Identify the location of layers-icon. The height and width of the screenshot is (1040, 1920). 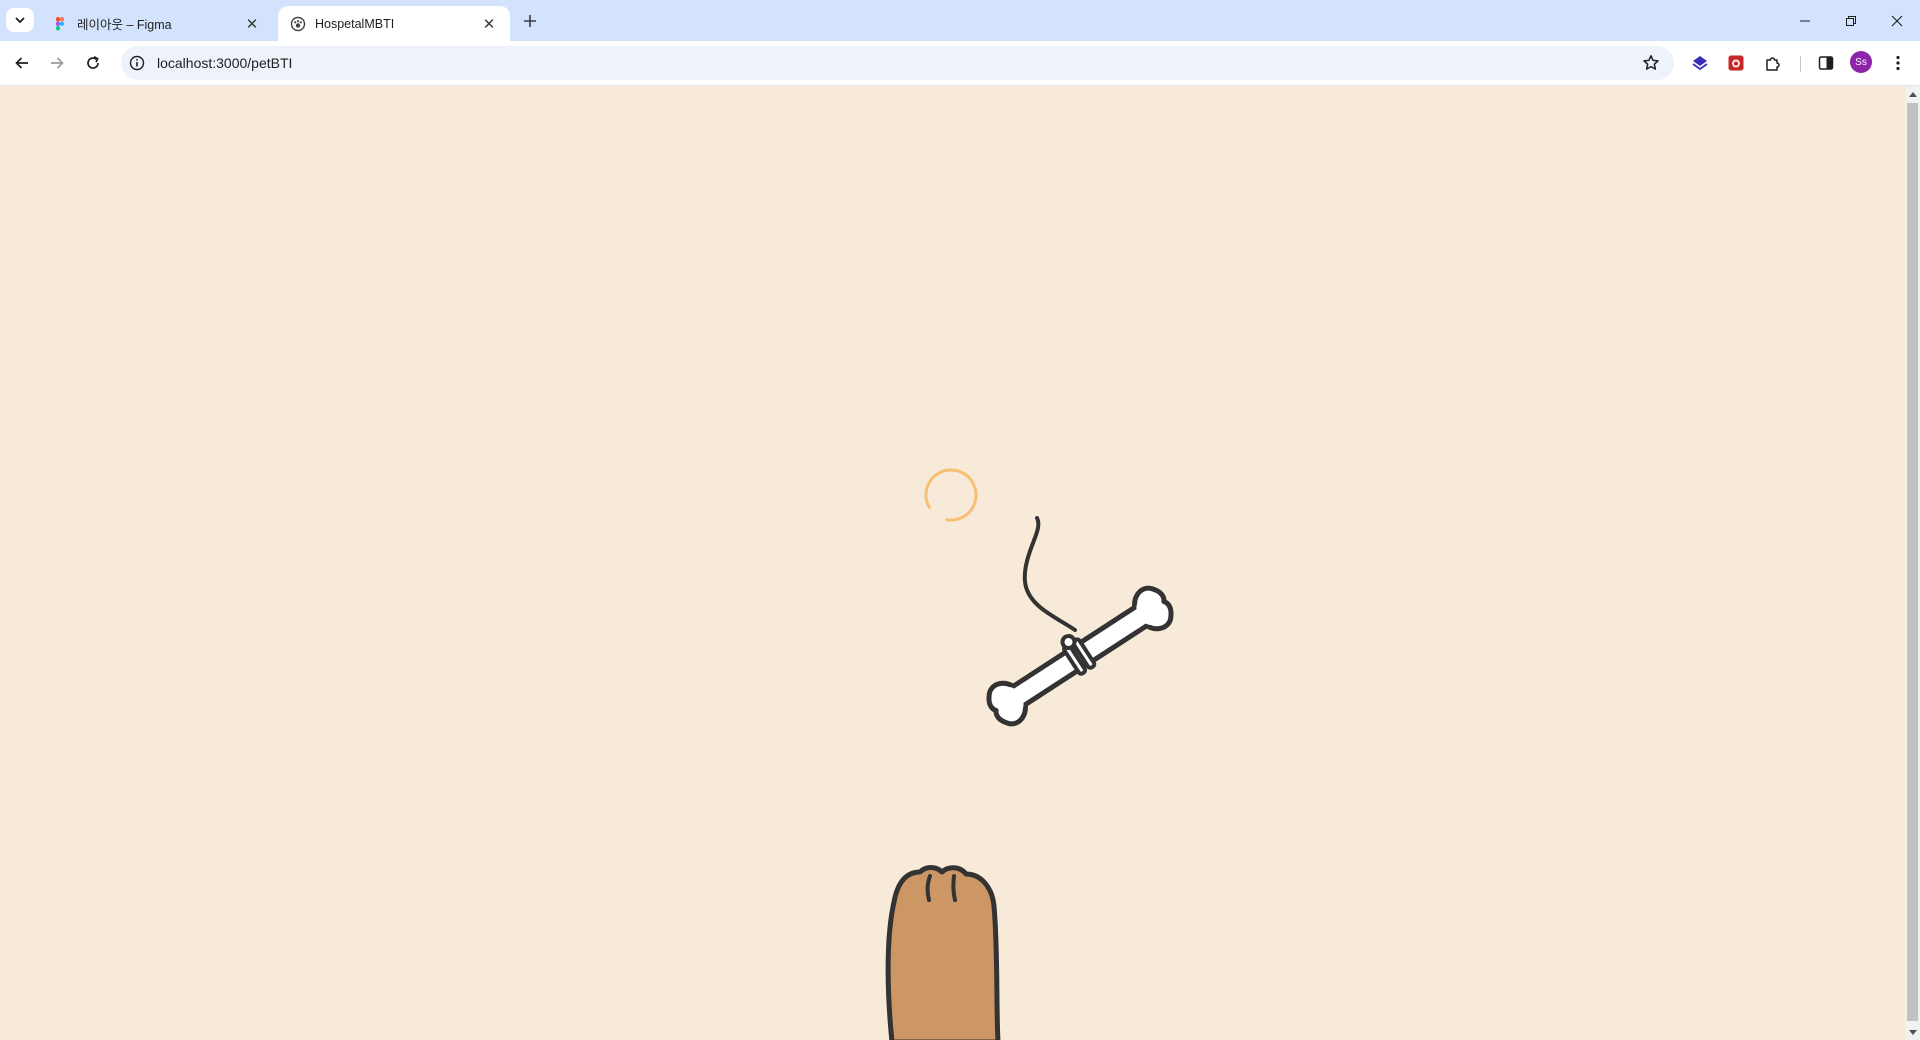
(1700, 63).